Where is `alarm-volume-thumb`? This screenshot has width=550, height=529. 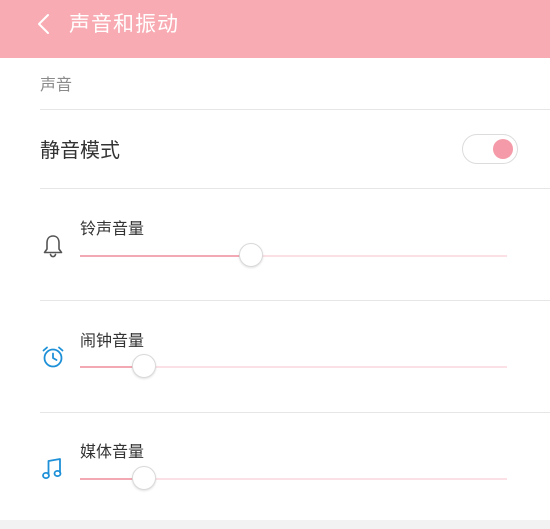 alarm-volume-thumb is located at coordinates (144, 366).